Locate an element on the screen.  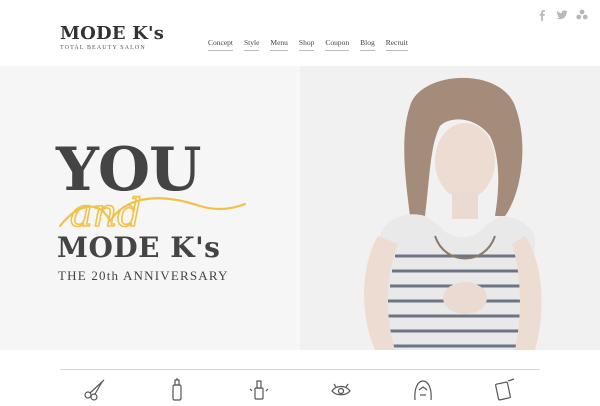
hero-and-text: and is located at coordinates (105, 213).